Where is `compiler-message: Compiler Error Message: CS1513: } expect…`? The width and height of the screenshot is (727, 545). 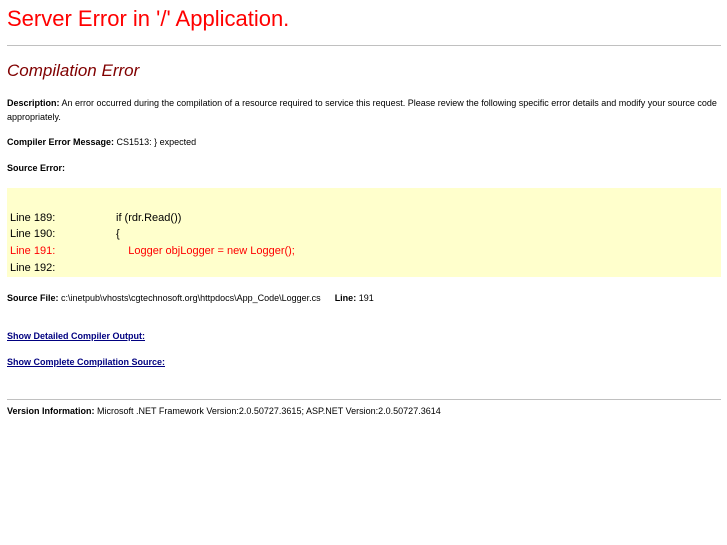
compiler-message: Compiler Error Message: CS1513: } expect… is located at coordinates (363, 142).